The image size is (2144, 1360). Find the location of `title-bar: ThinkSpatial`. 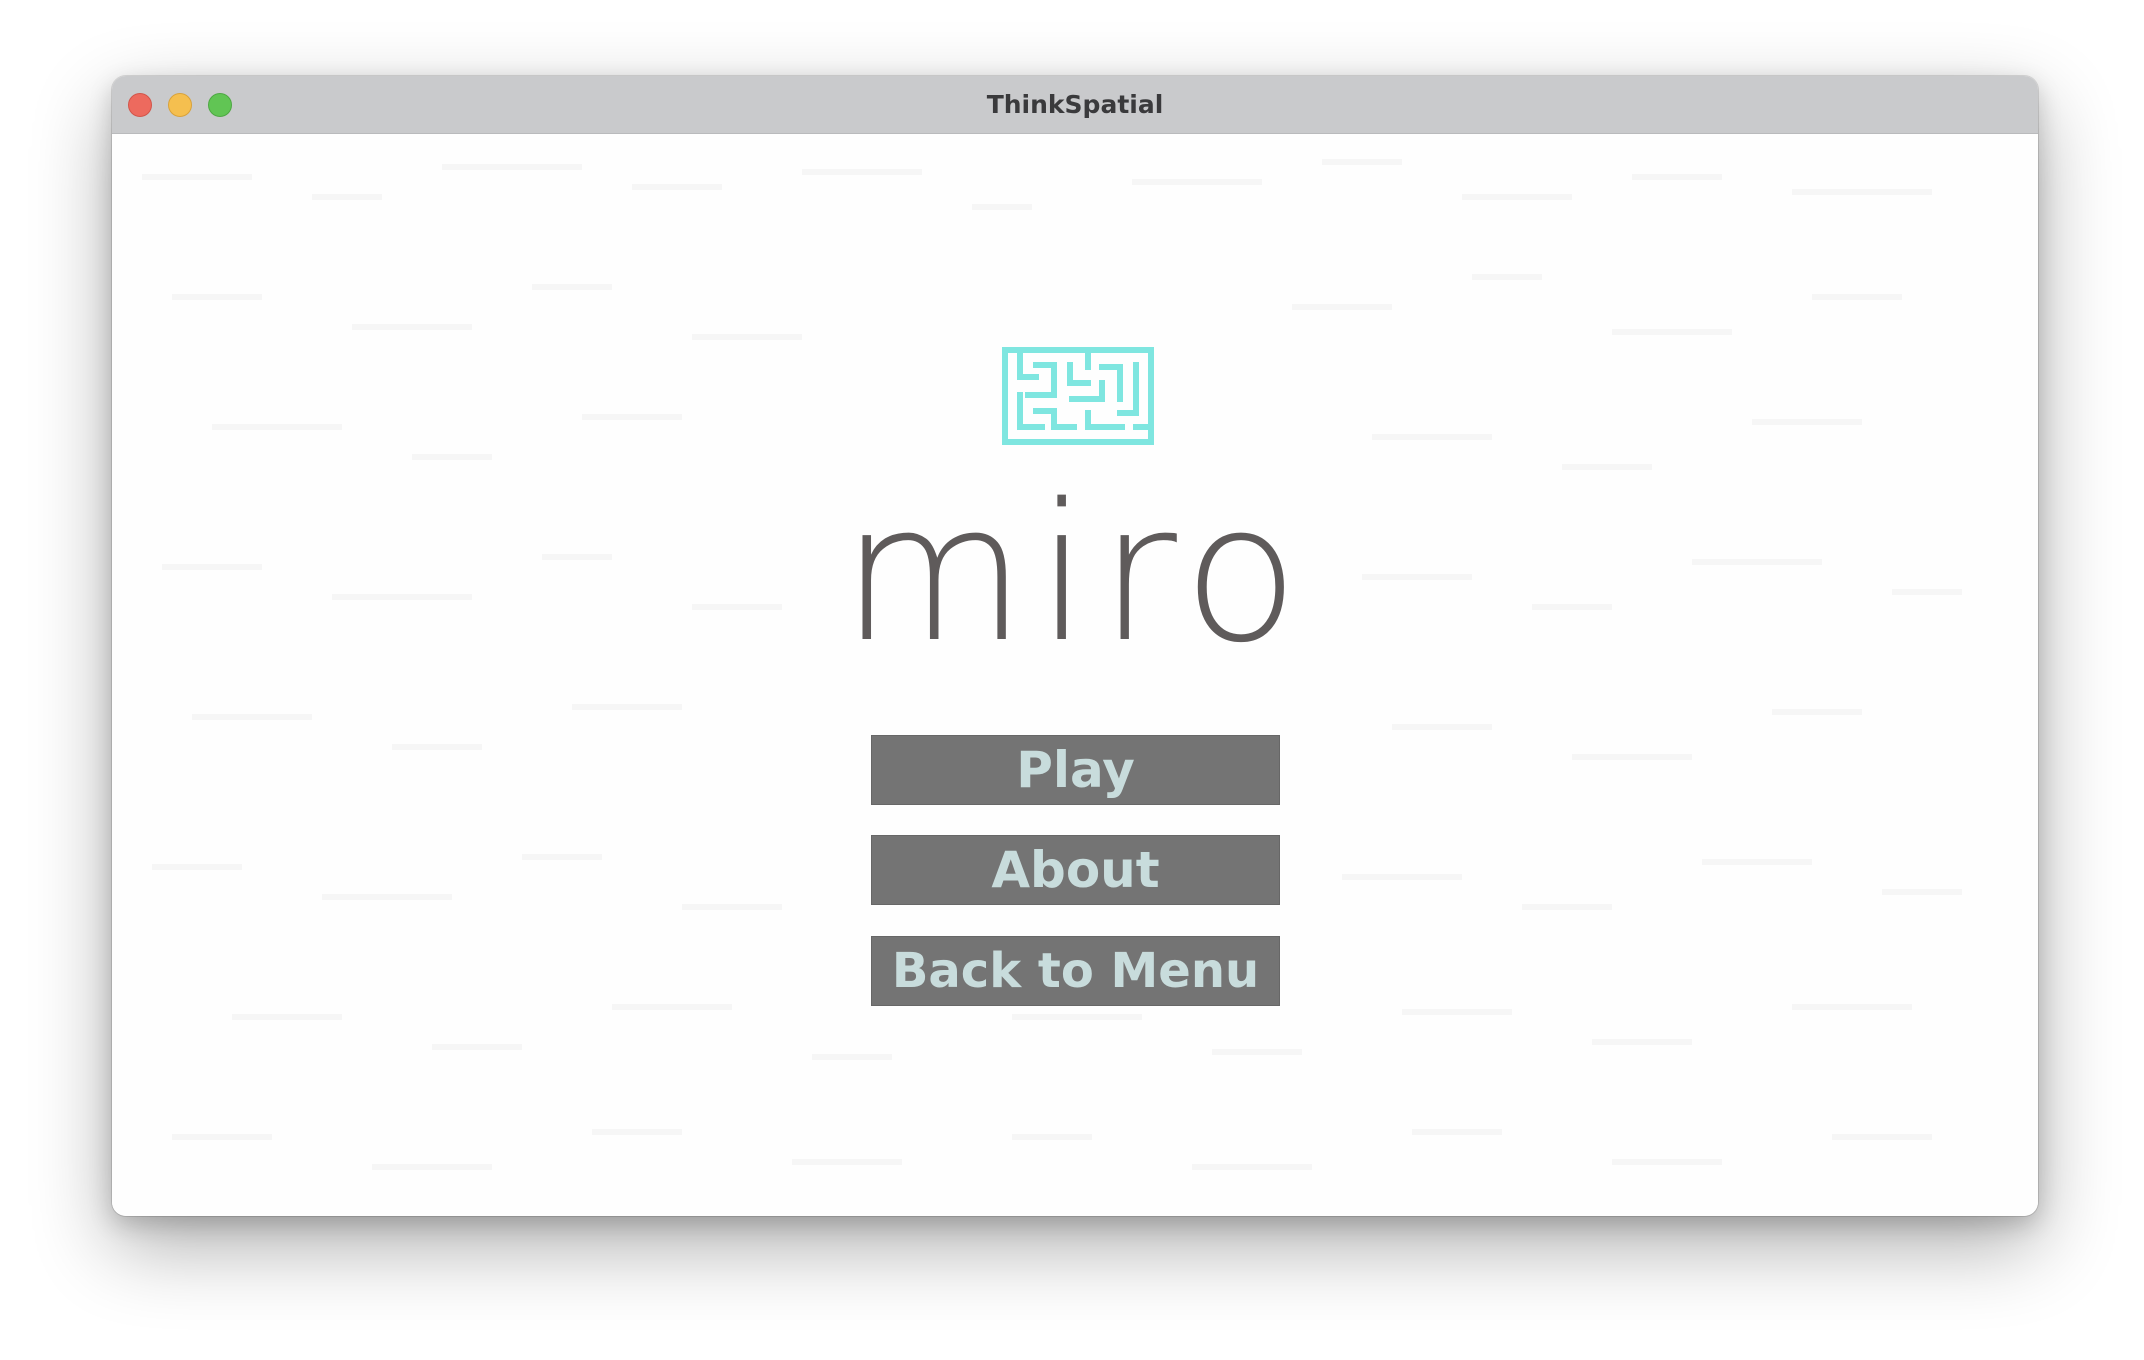

title-bar: ThinkSpatial is located at coordinates (1075, 105).